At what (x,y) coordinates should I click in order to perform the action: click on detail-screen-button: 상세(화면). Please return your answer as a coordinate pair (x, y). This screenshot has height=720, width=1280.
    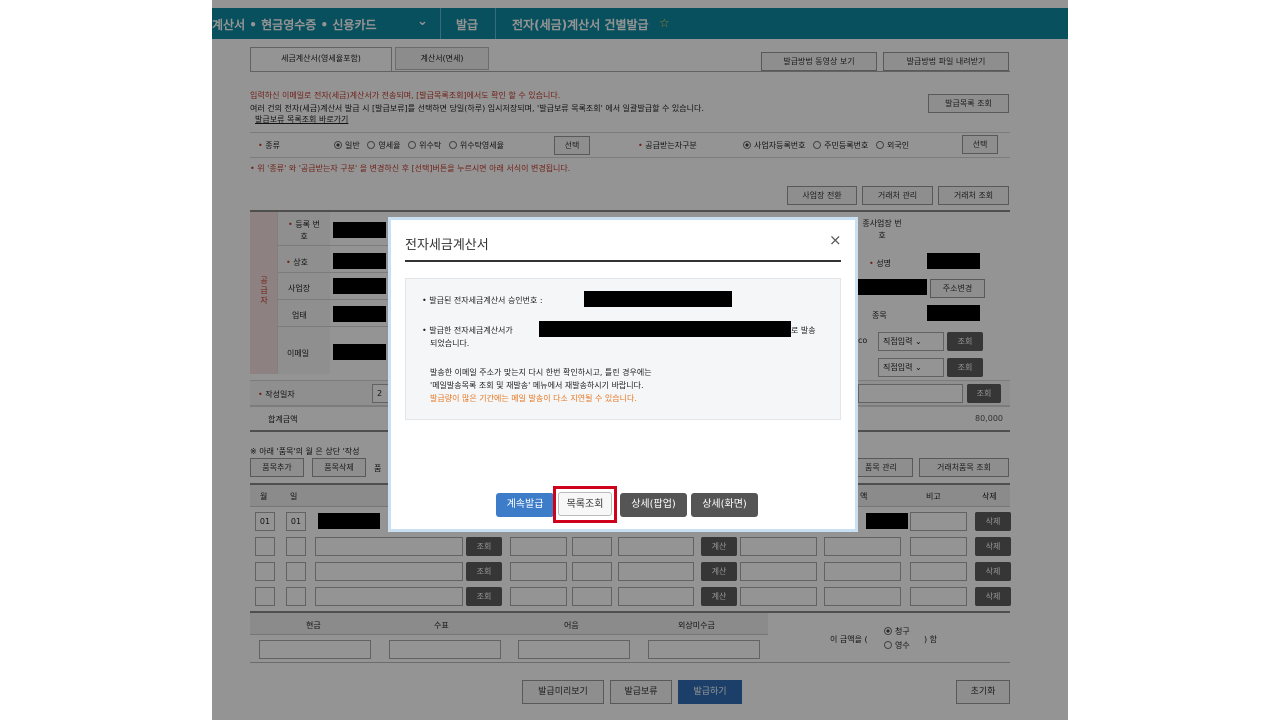
    Looking at the image, I should click on (724, 505).